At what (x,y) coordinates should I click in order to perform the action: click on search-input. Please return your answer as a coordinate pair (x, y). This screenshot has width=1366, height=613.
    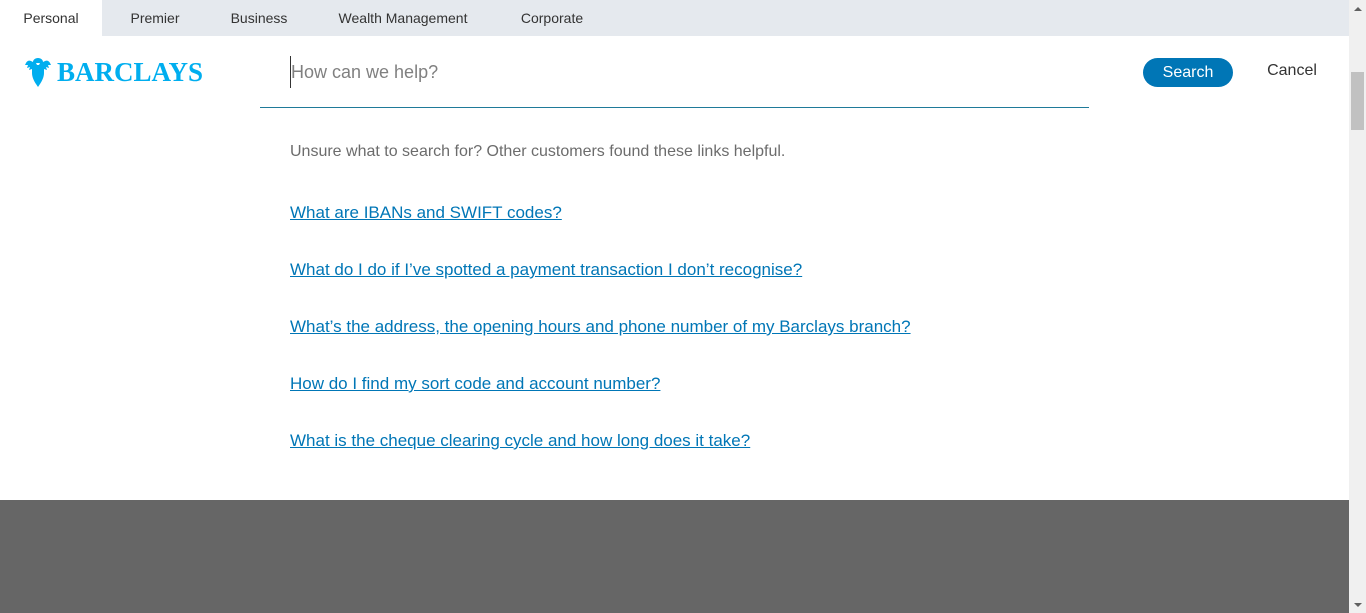
    Looking at the image, I should click on (680, 72).